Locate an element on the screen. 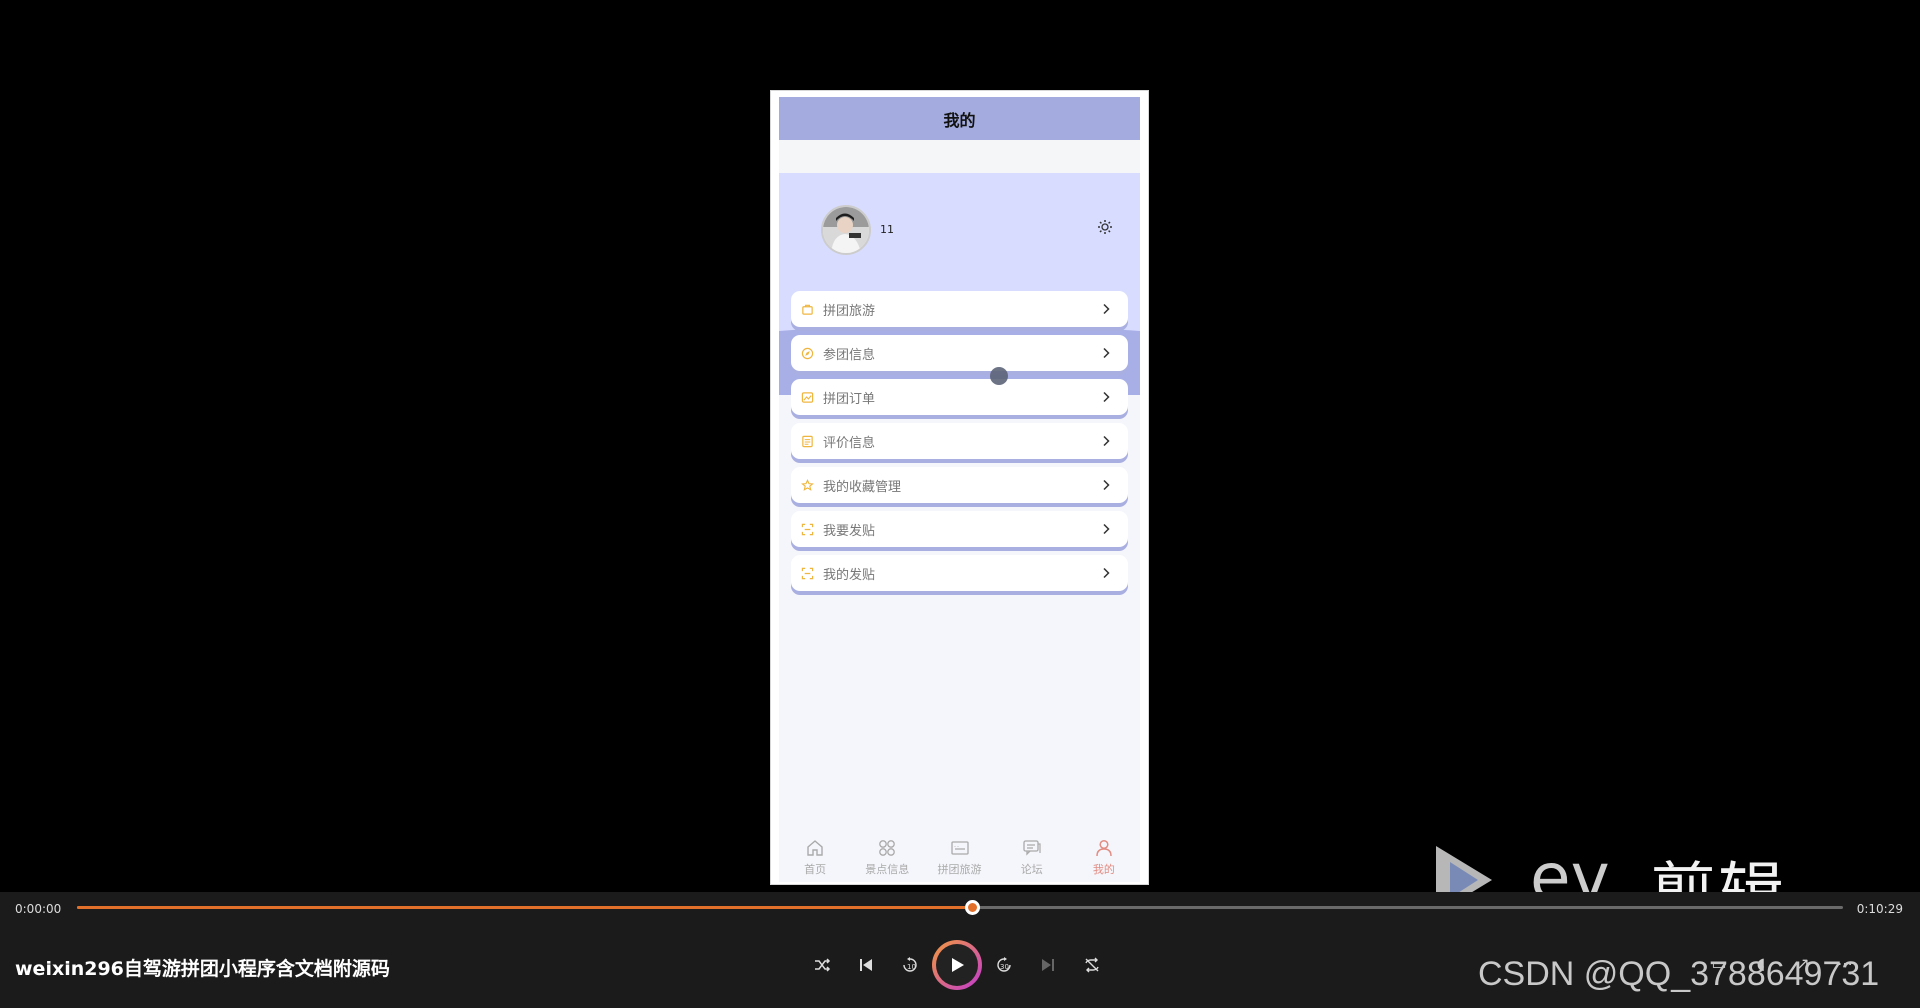  rewind-10-icon: 10 is located at coordinates (910, 965).